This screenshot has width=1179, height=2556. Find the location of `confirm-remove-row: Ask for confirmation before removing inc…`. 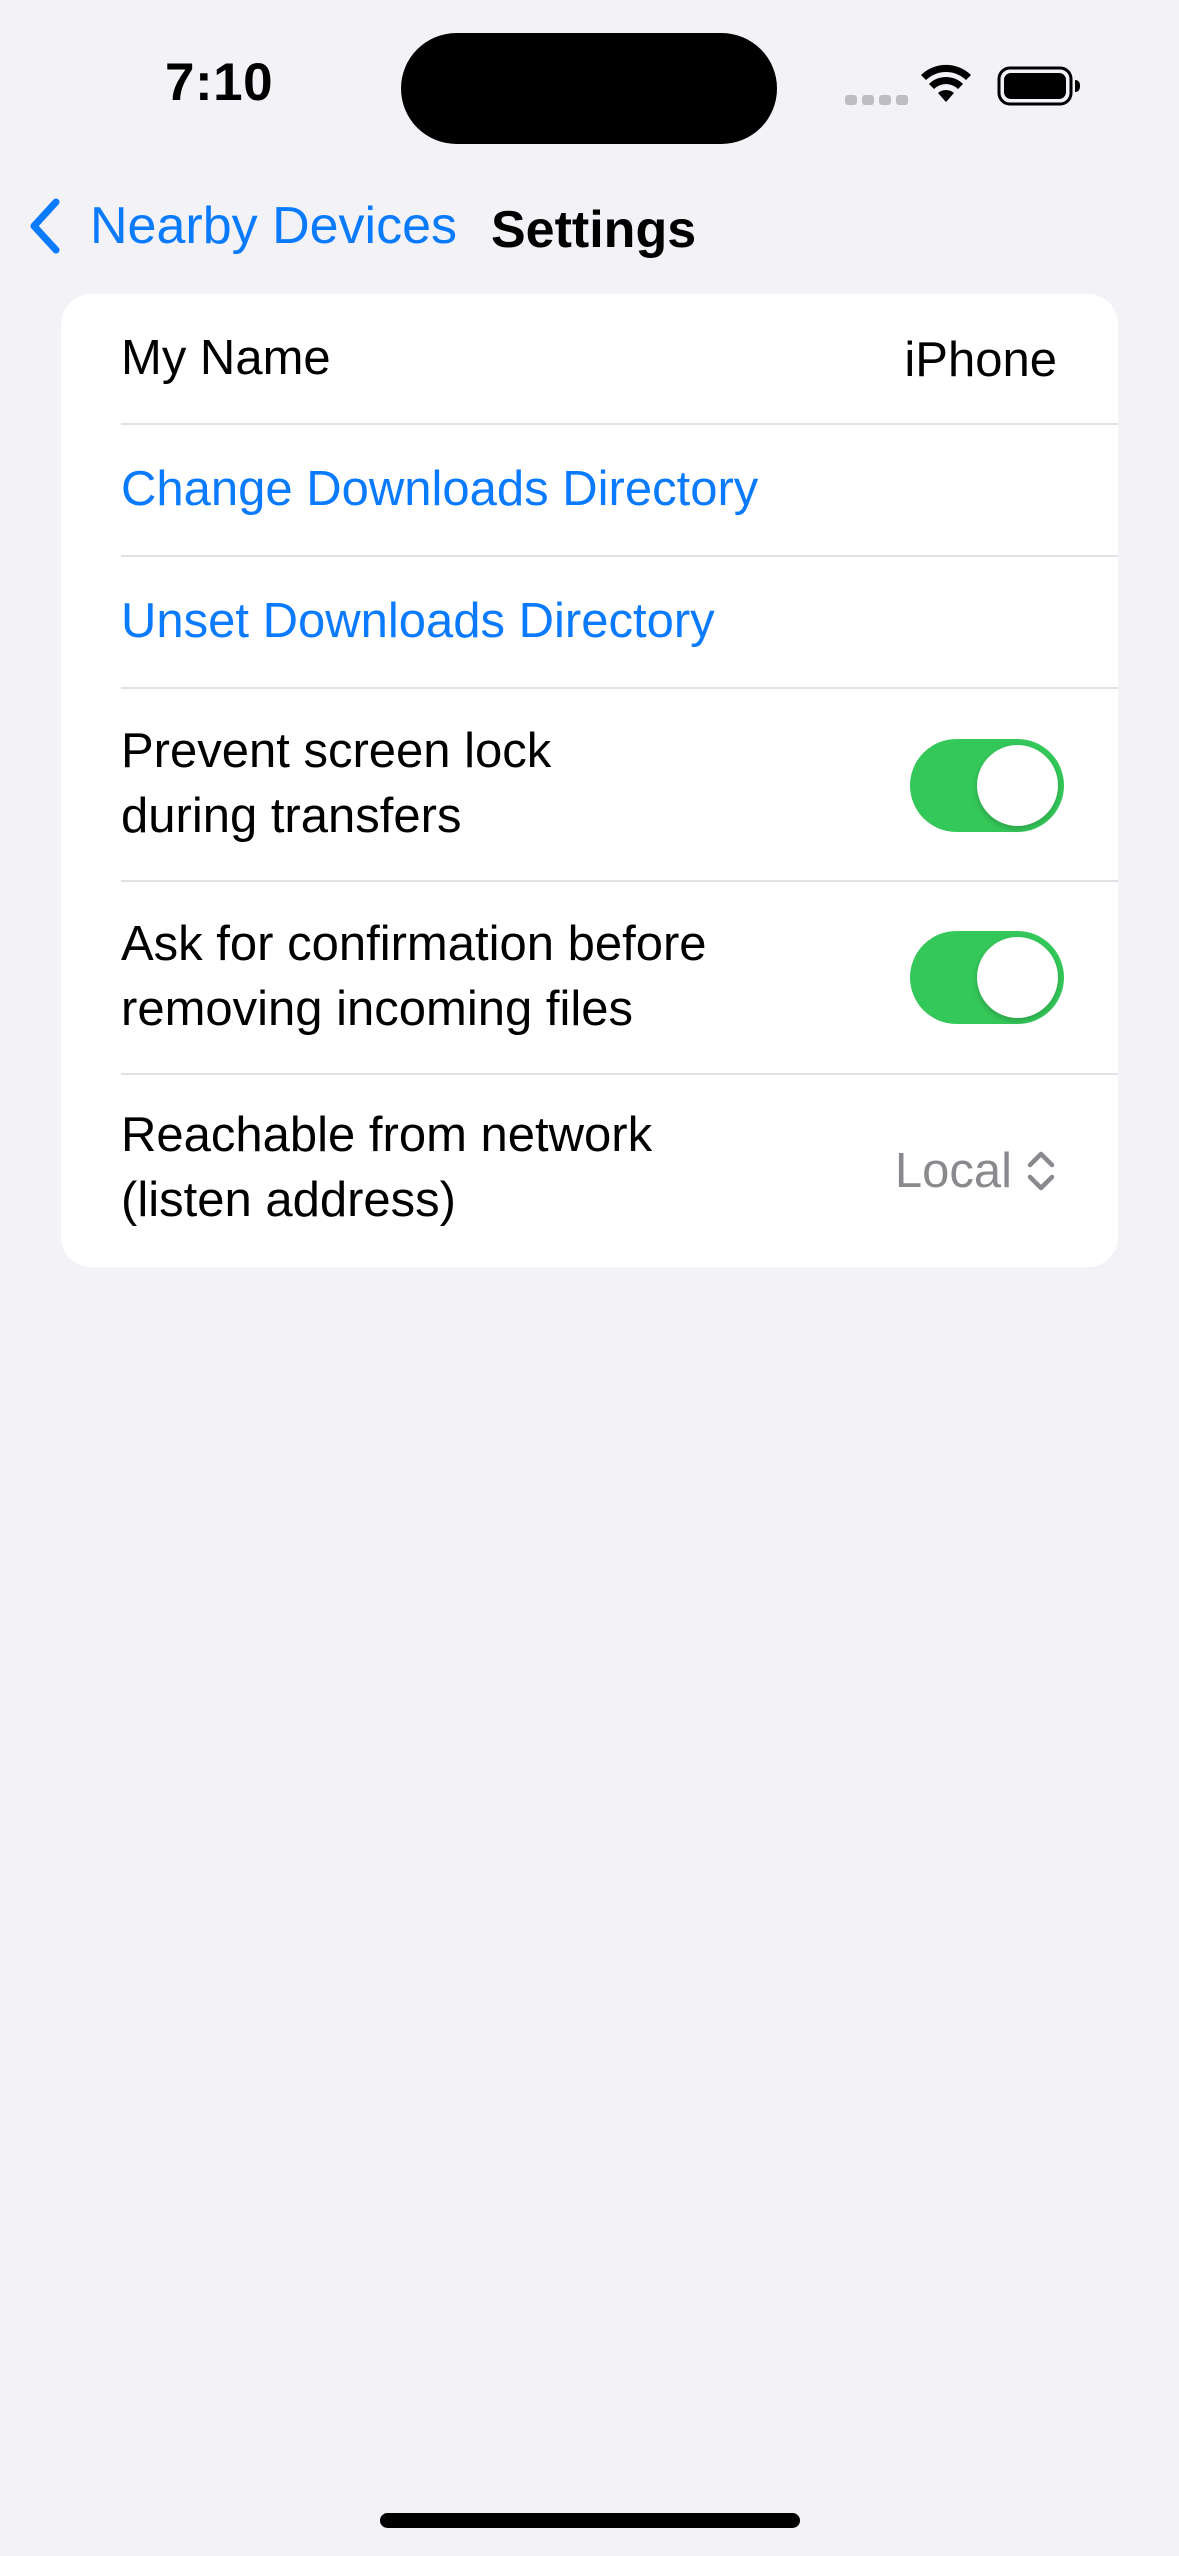

confirm-remove-row: Ask for confirmation before removing inc… is located at coordinates (589, 977).